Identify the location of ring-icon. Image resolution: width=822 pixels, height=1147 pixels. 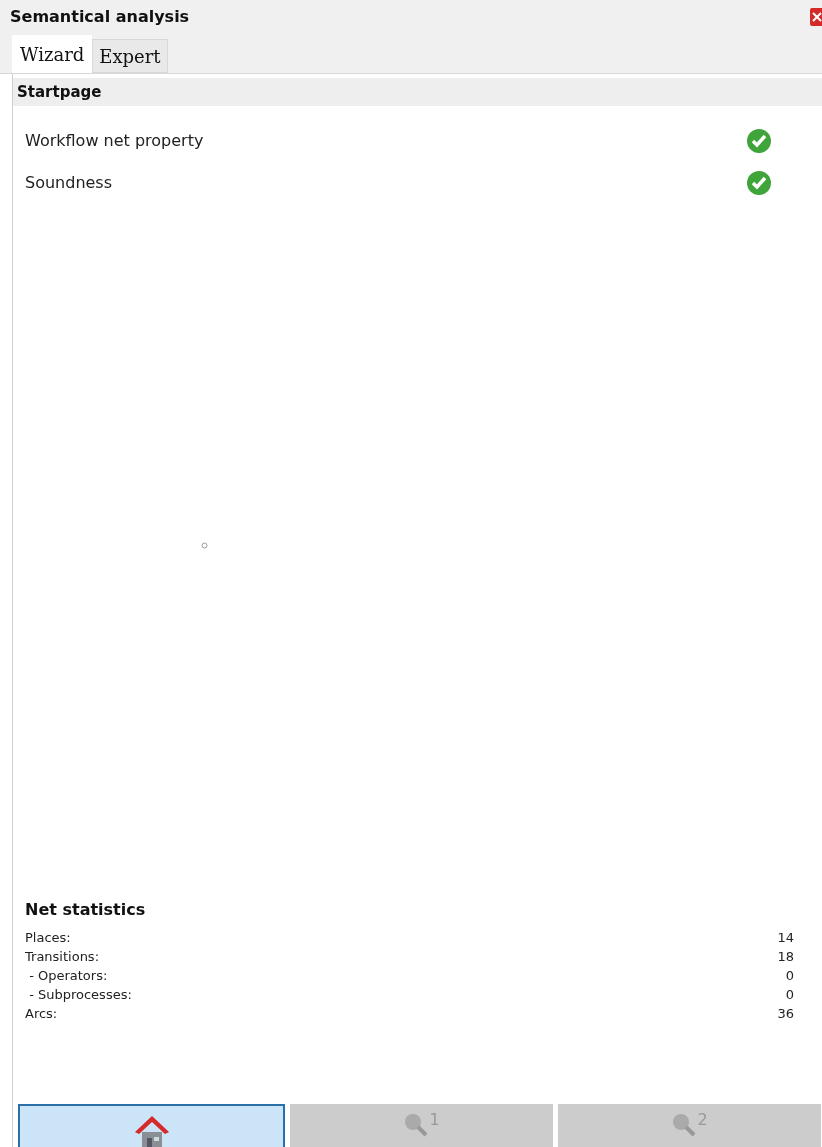
(204, 545).